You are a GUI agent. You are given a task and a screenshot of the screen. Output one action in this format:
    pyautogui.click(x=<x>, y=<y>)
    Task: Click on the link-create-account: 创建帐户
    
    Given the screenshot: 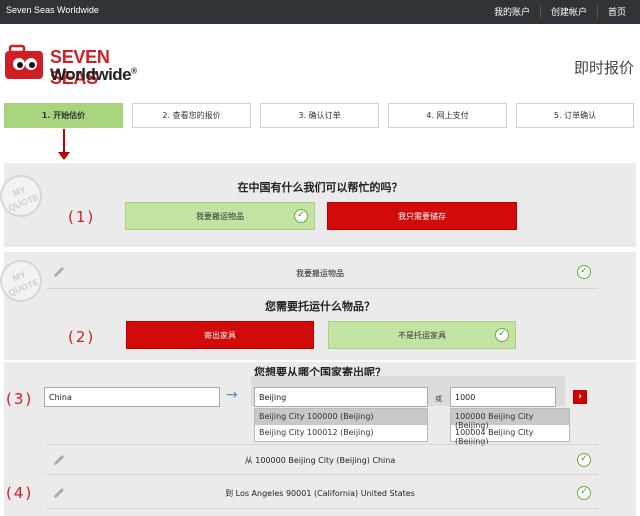 What is the action you would take?
    pyautogui.click(x=568, y=11)
    